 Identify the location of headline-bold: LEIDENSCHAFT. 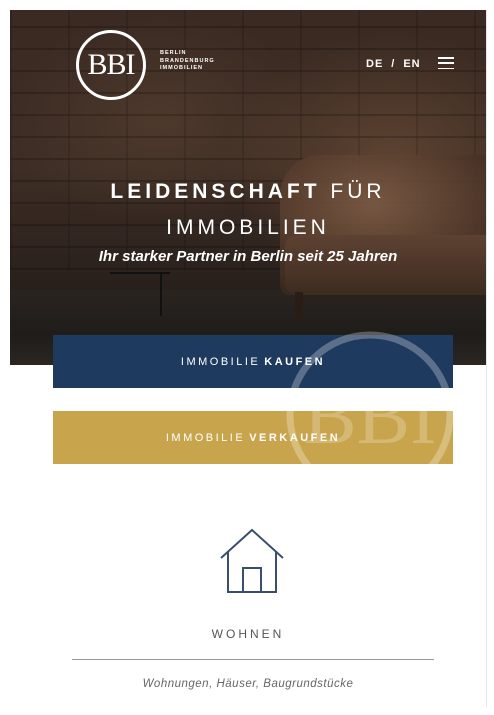
(215, 191).